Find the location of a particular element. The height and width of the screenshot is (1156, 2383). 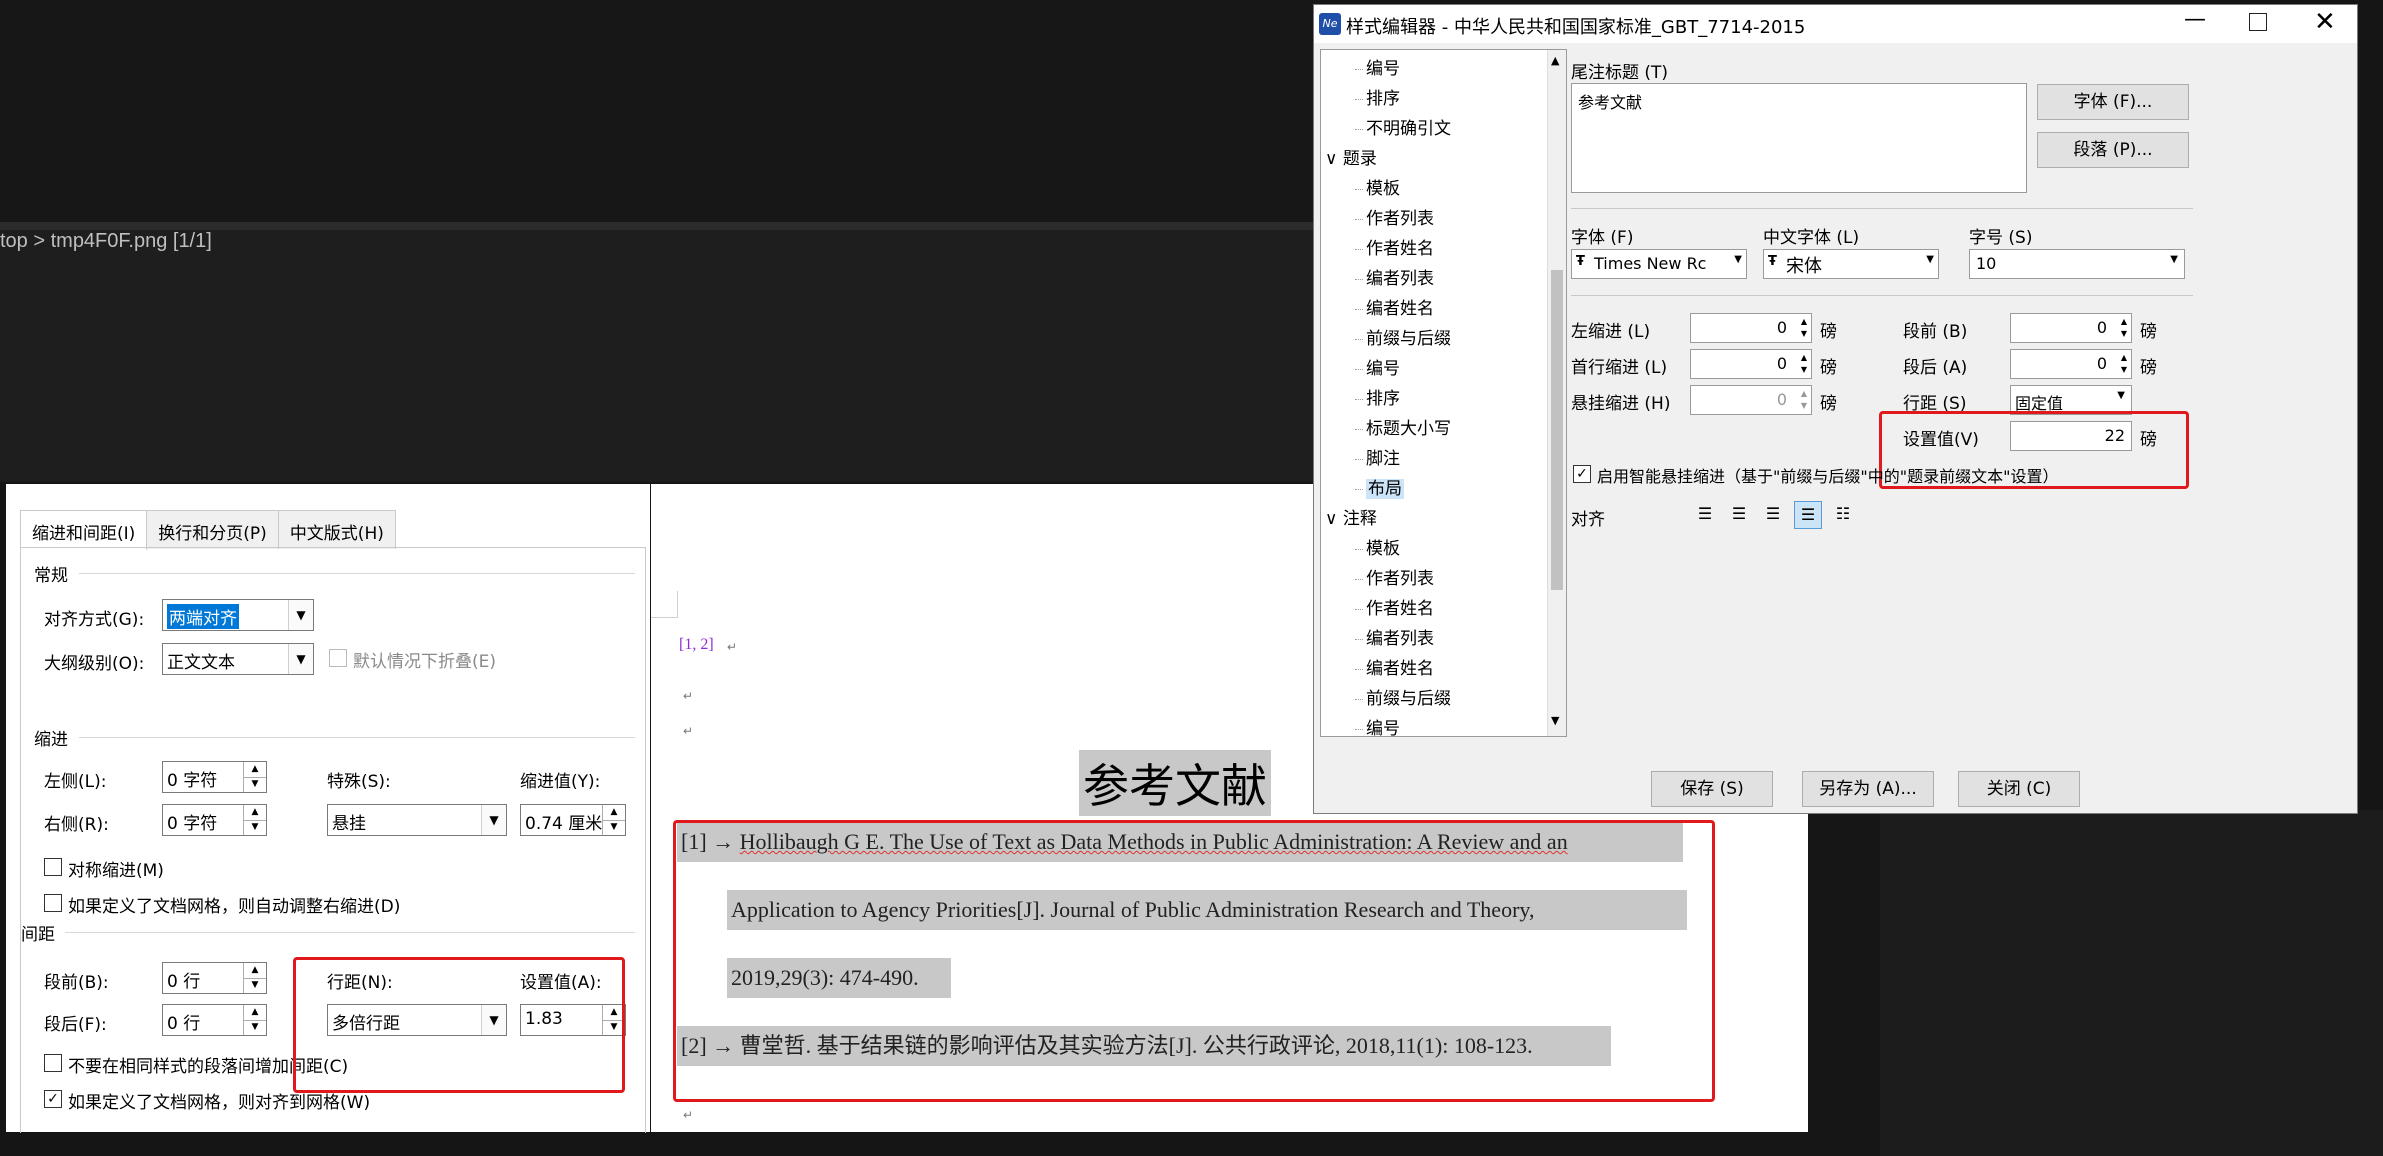

paragraph-mark: ↵ is located at coordinates (688, 731).